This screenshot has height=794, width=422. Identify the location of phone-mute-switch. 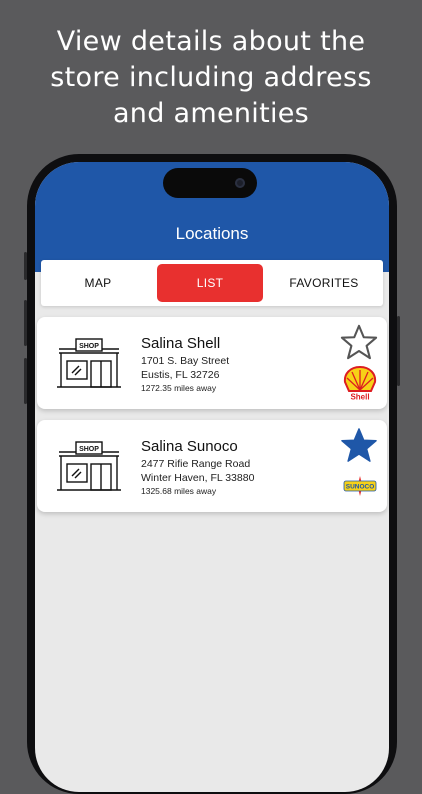
(25, 266).